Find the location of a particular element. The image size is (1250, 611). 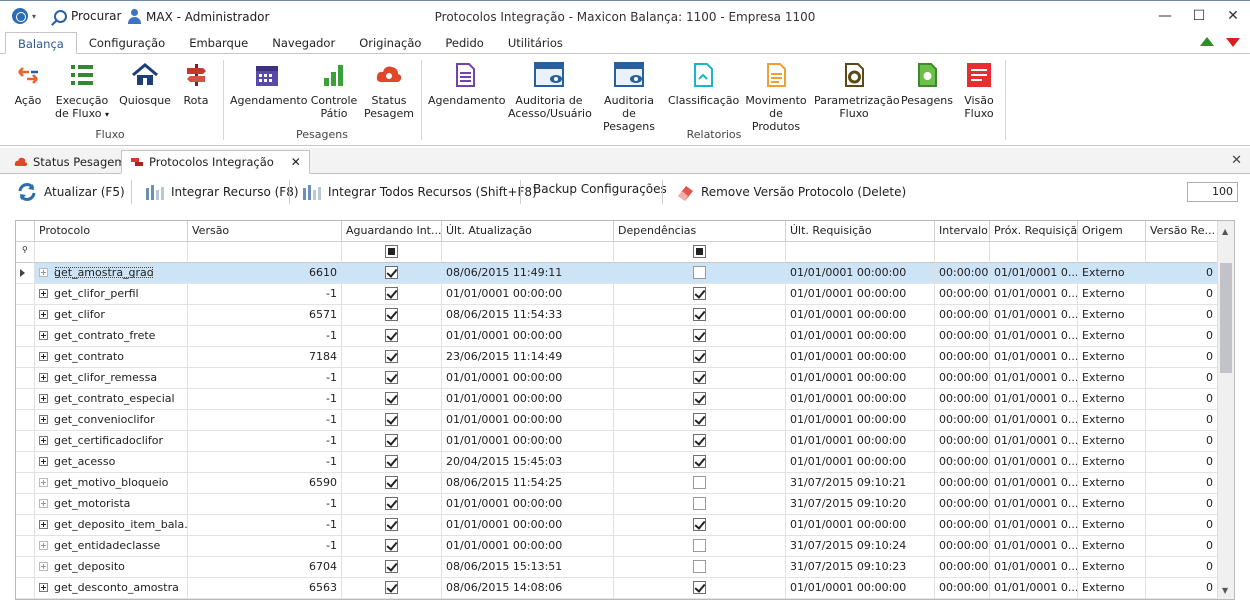

filter-prox-requisicao is located at coordinates (1034, 252).